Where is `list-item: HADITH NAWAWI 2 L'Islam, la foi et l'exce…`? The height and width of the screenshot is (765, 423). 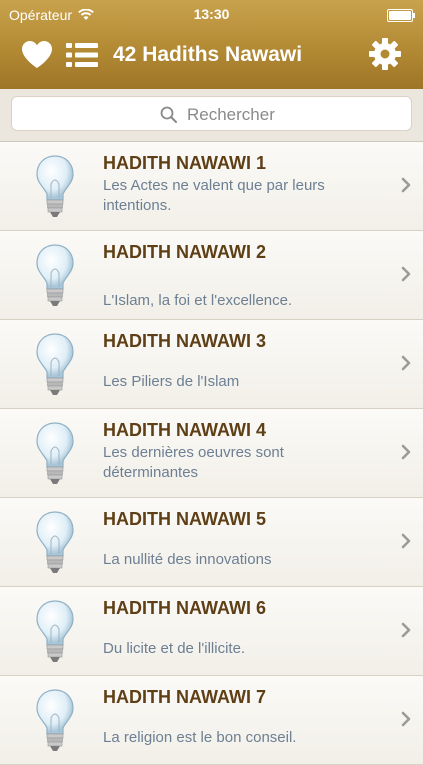
list-item: HADITH NAWAWI 2 L'Islam, la foi et l'exce… is located at coordinates (211, 275).